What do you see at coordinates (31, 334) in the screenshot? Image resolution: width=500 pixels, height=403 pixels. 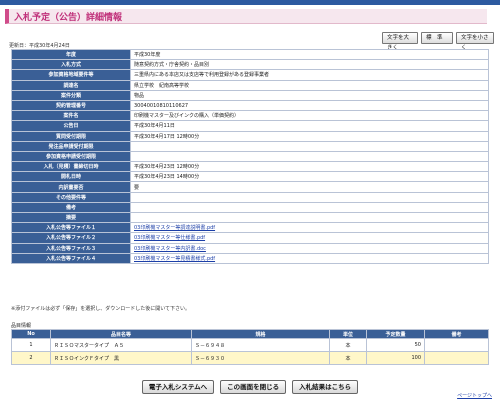 I see `col-no: No` at bounding box center [31, 334].